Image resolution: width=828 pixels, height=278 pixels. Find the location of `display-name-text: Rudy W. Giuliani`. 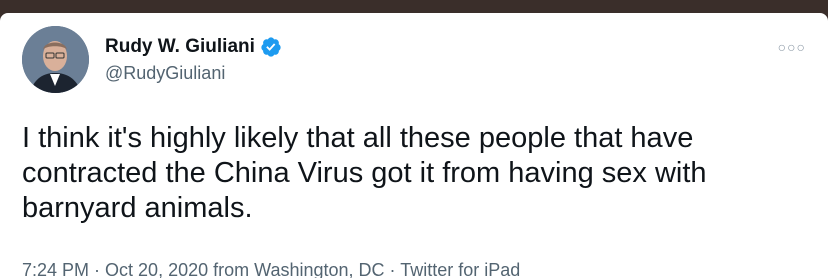

display-name-text: Rudy W. Giuliani is located at coordinates (180, 47).